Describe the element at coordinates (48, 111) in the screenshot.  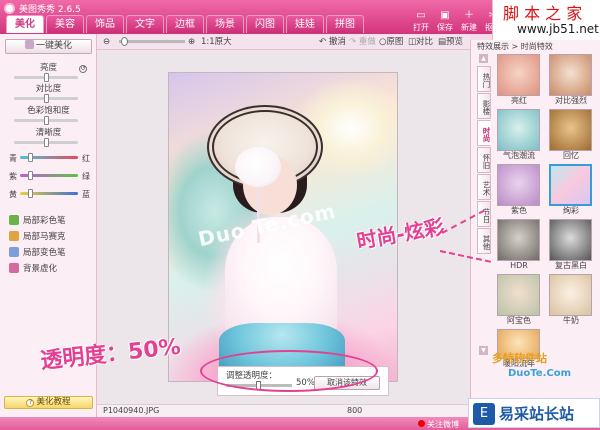
I see `saturation-label: 色彩饱和度` at that location.